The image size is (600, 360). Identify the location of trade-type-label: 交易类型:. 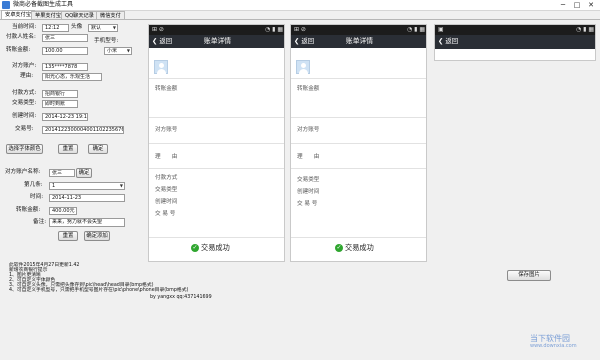
(24, 103).